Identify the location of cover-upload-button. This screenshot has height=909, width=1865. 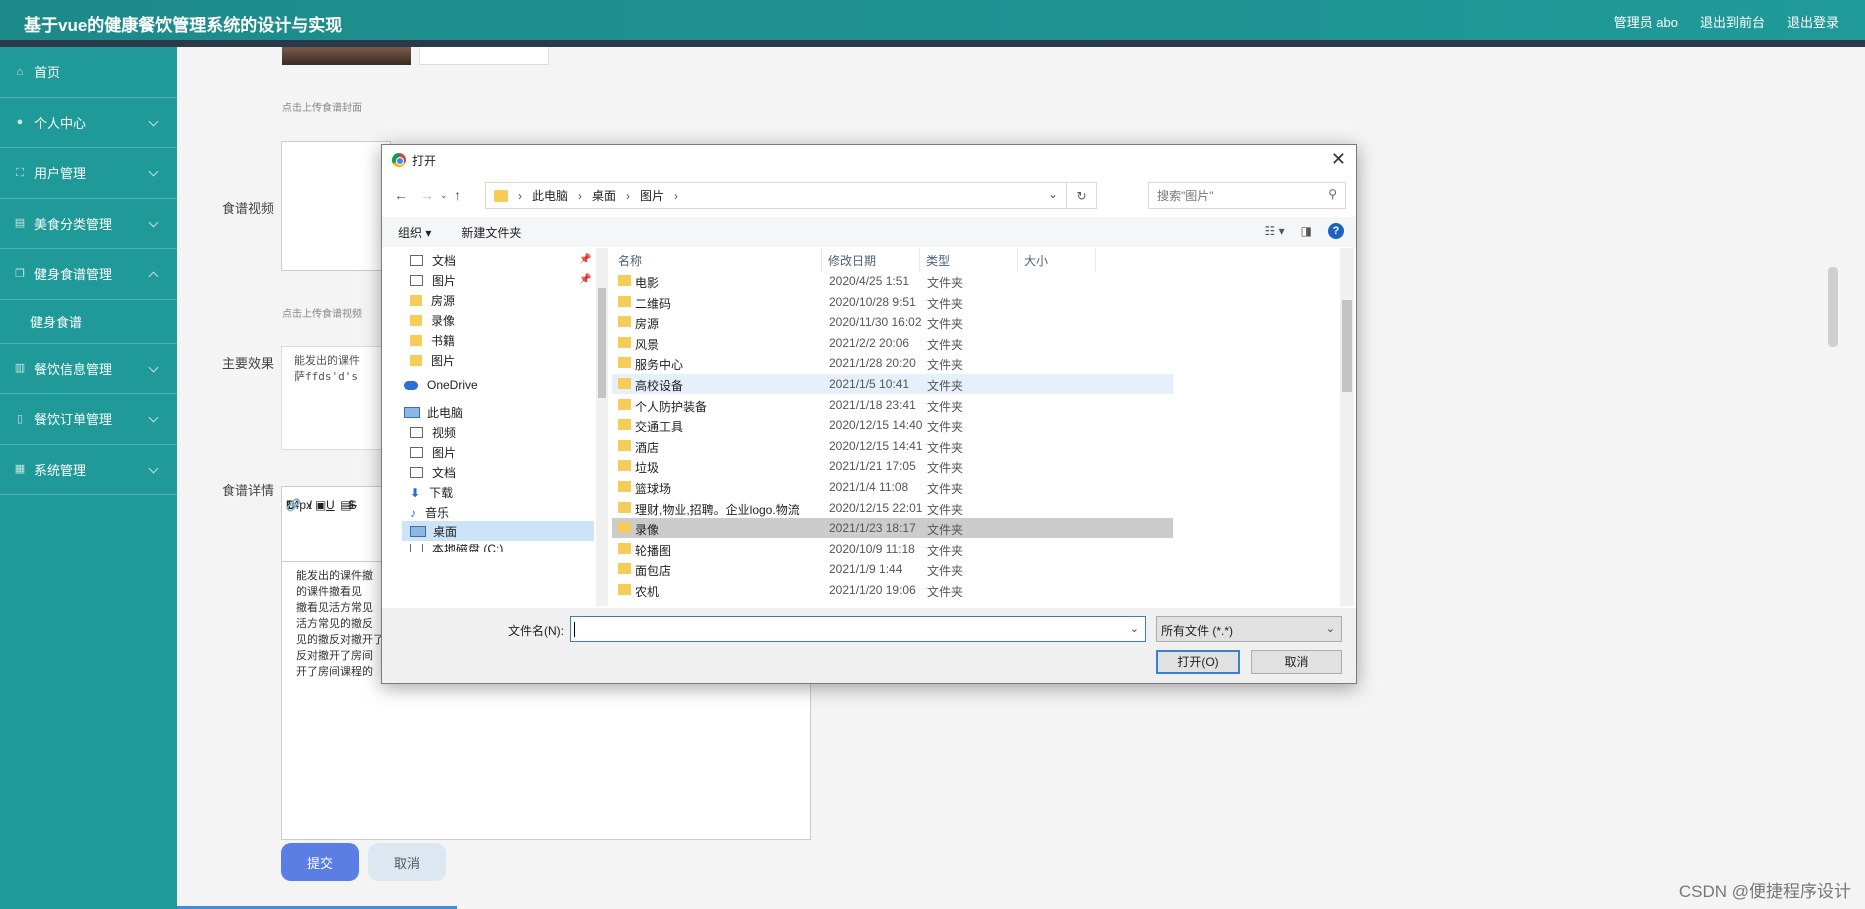
(484, 56).